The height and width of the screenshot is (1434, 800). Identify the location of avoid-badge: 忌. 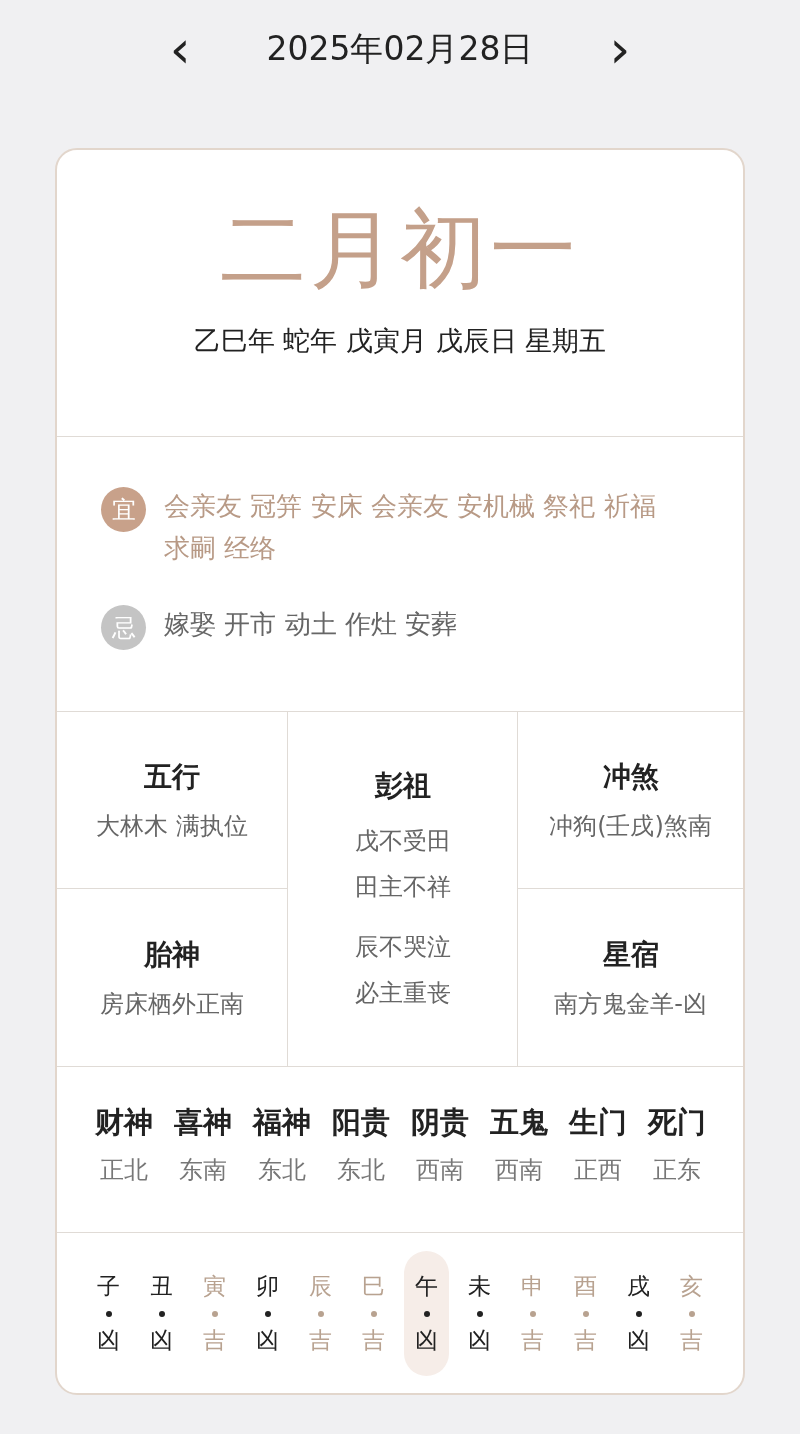
(123, 627).